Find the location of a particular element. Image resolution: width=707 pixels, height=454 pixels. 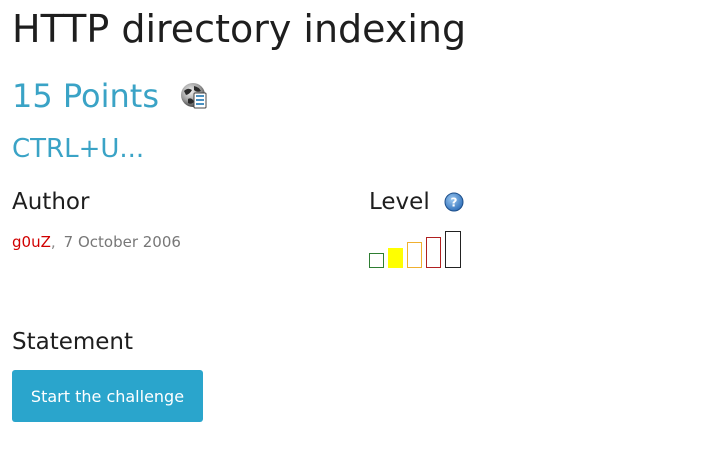

help-icon: ? is located at coordinates (454, 202).